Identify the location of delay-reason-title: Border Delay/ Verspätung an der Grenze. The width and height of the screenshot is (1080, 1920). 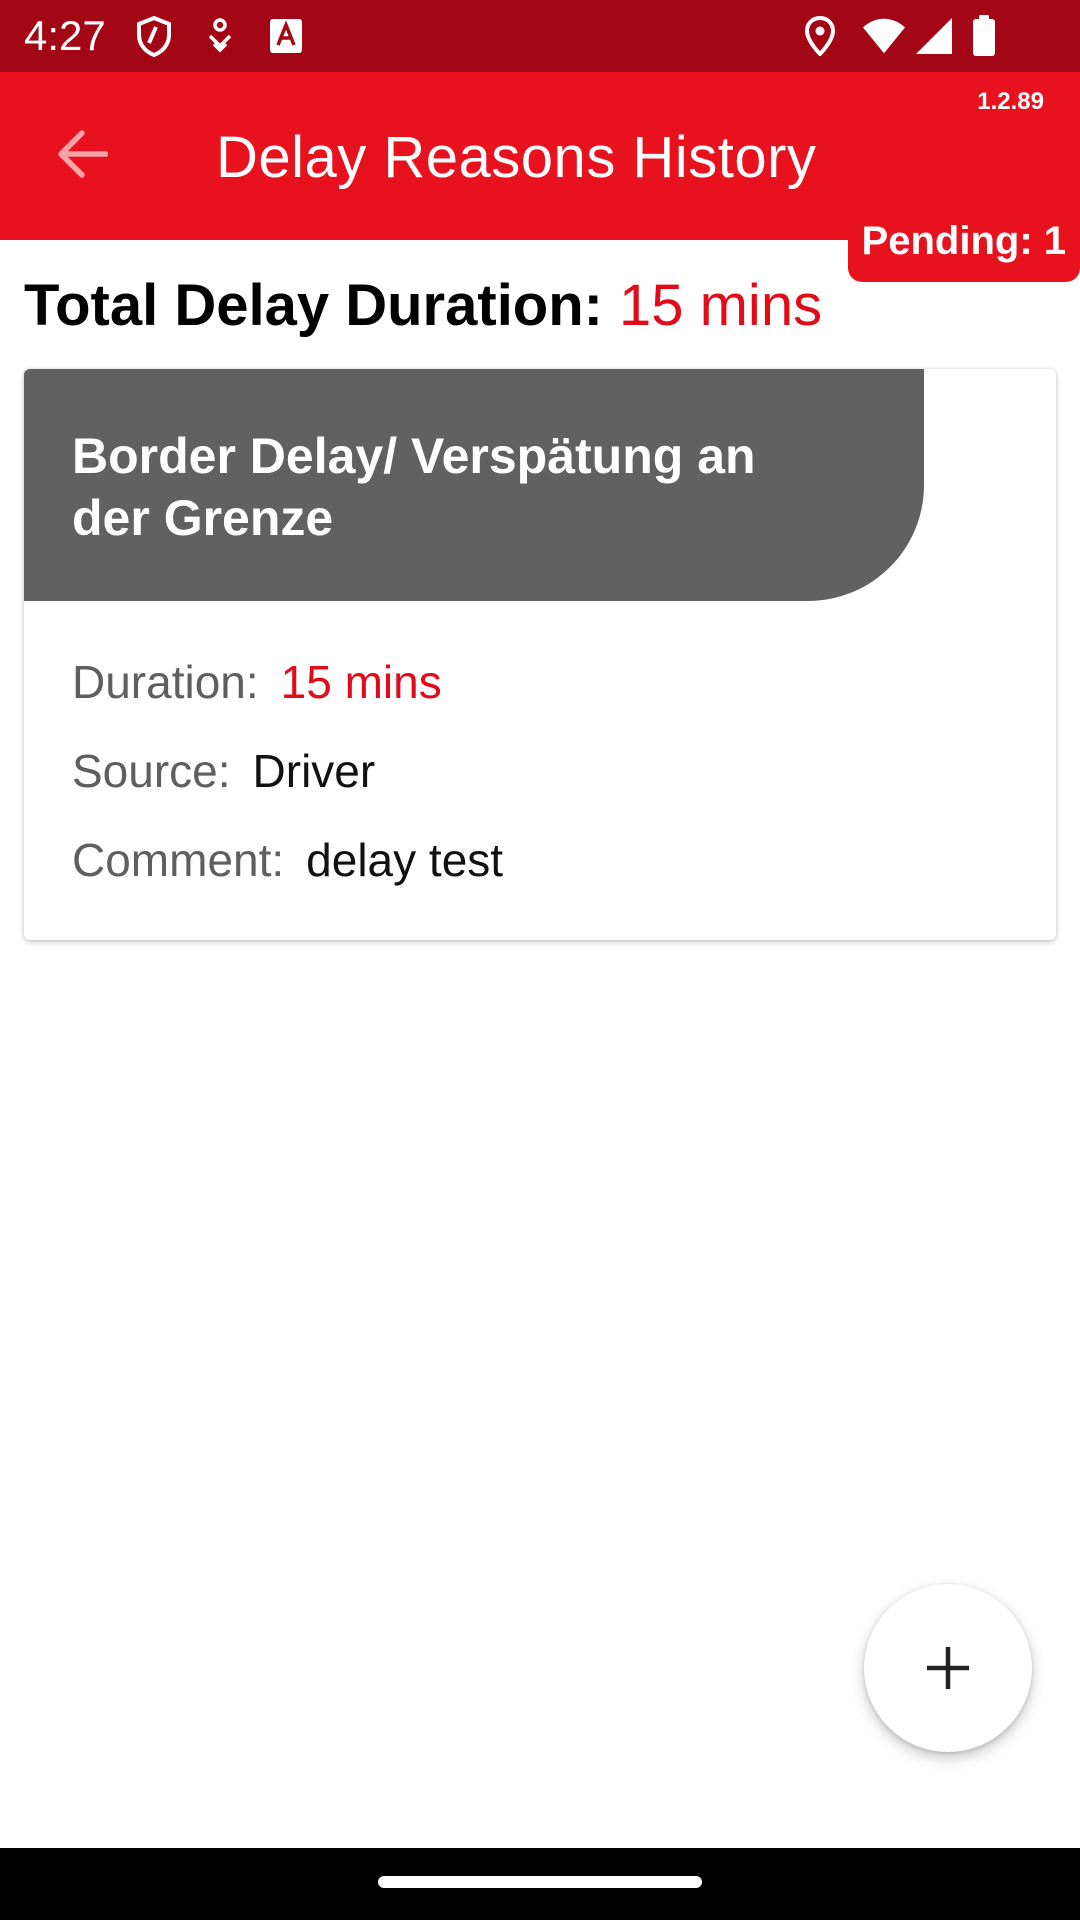
(414, 487).